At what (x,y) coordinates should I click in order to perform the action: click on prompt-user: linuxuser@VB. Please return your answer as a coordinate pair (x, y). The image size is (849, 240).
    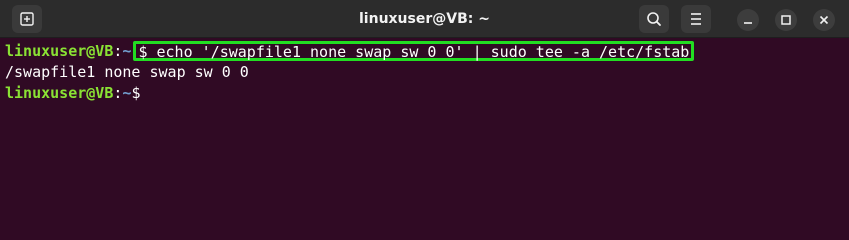
    Looking at the image, I should click on (59, 51).